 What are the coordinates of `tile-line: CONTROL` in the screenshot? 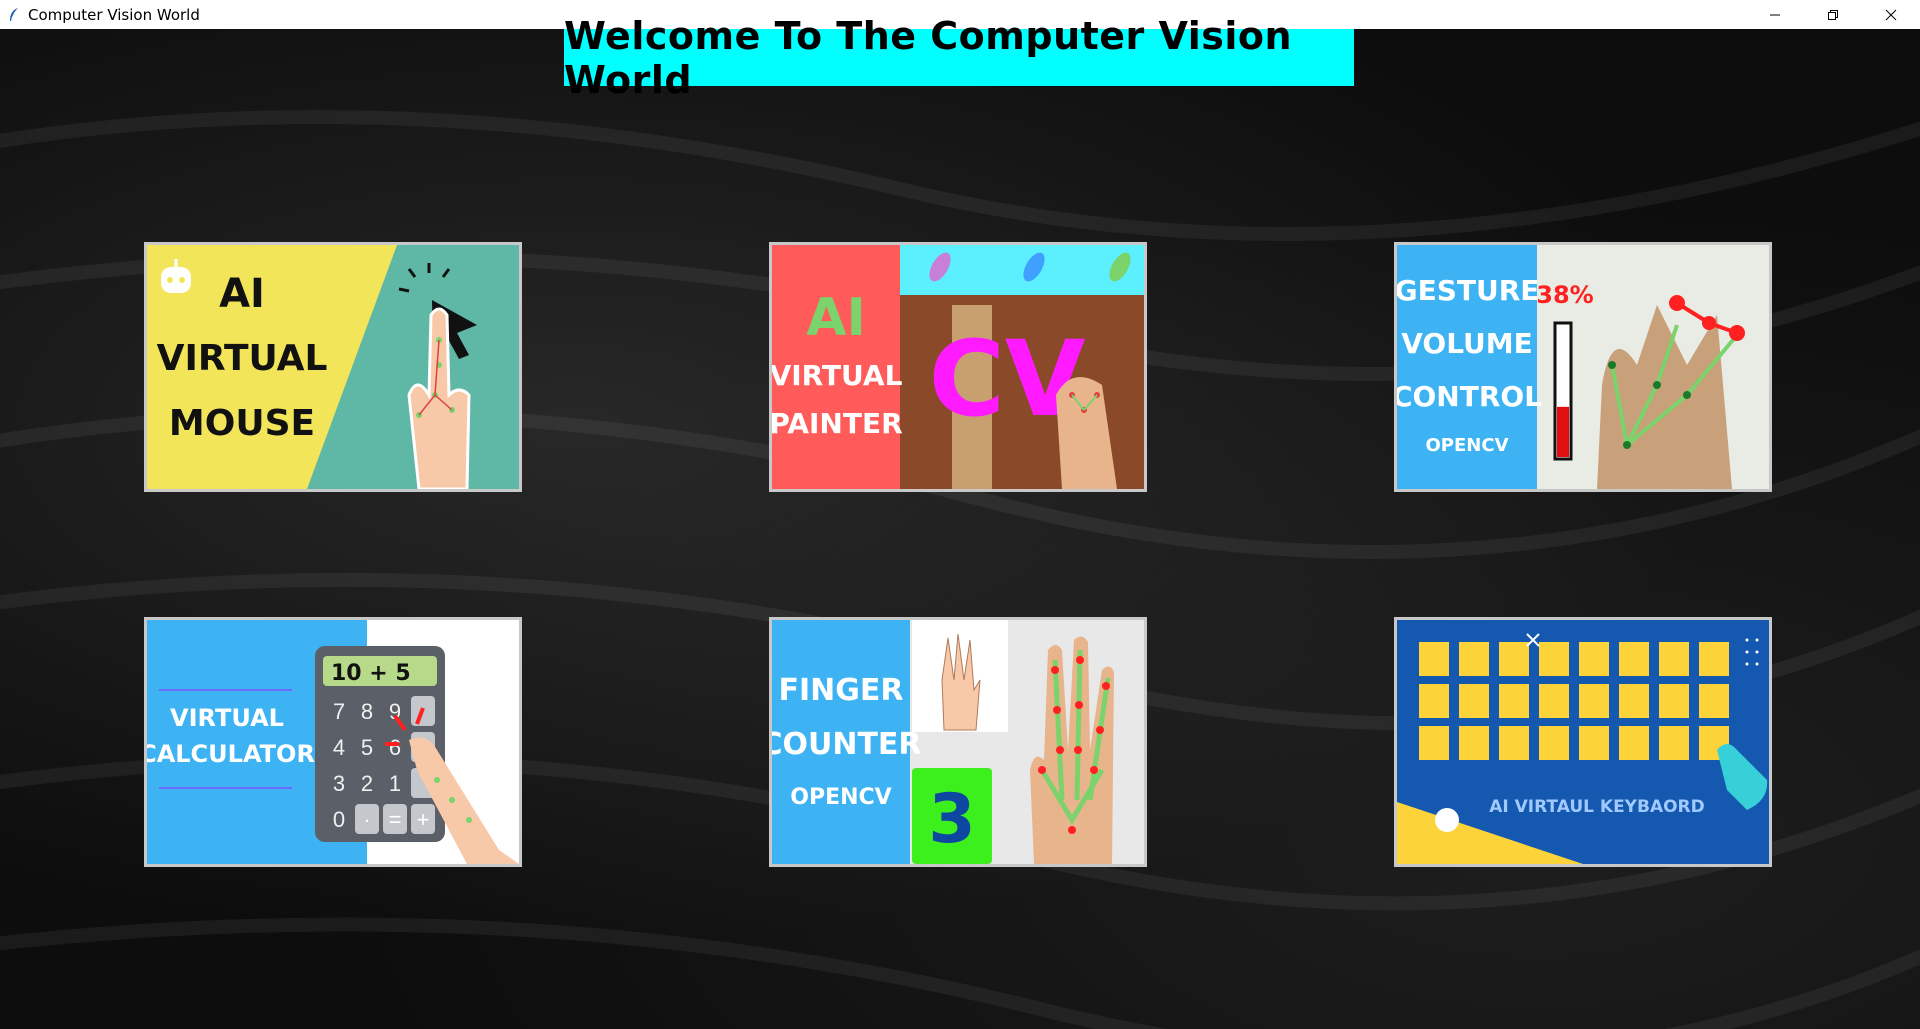 It's located at (1469, 396).